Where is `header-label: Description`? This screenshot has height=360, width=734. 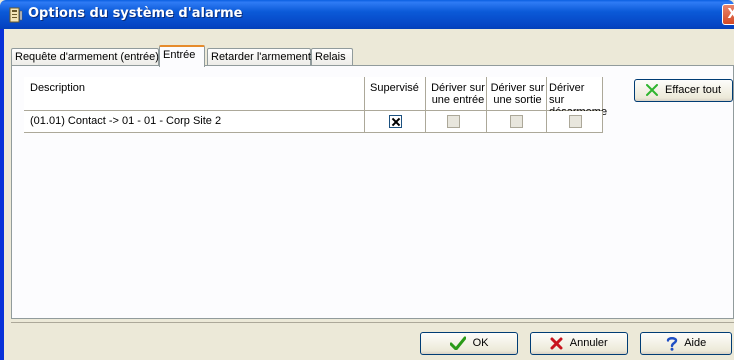
header-label: Description is located at coordinates (58, 88).